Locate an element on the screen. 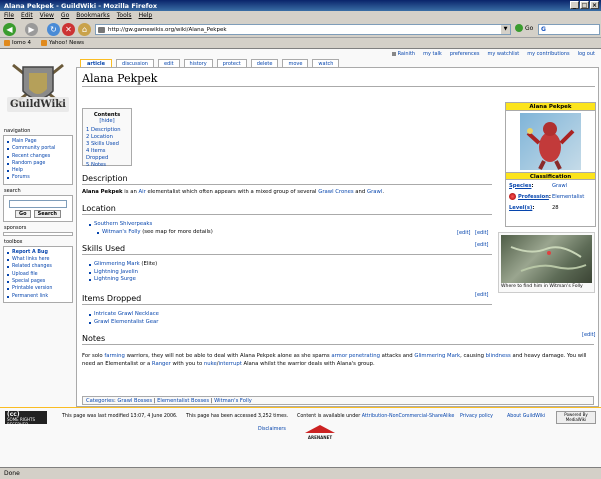  skill-lightning-surge: Lightning Surge is located at coordinates (115, 279).